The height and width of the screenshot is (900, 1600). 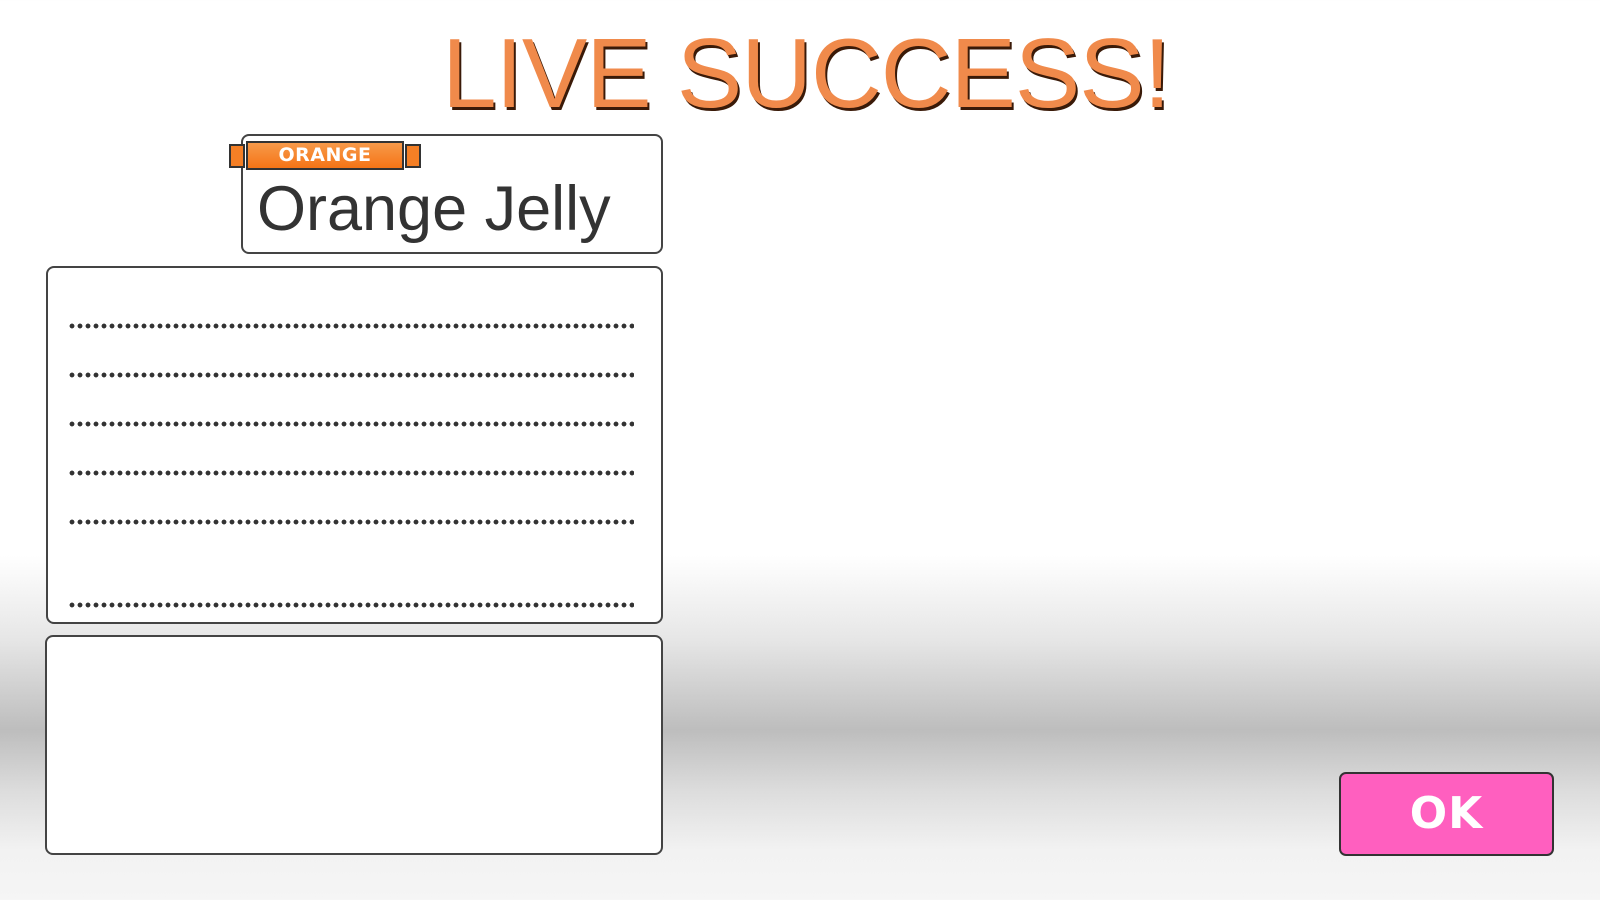 I want to click on attribute-label: ORANGE, so click(x=325, y=155).